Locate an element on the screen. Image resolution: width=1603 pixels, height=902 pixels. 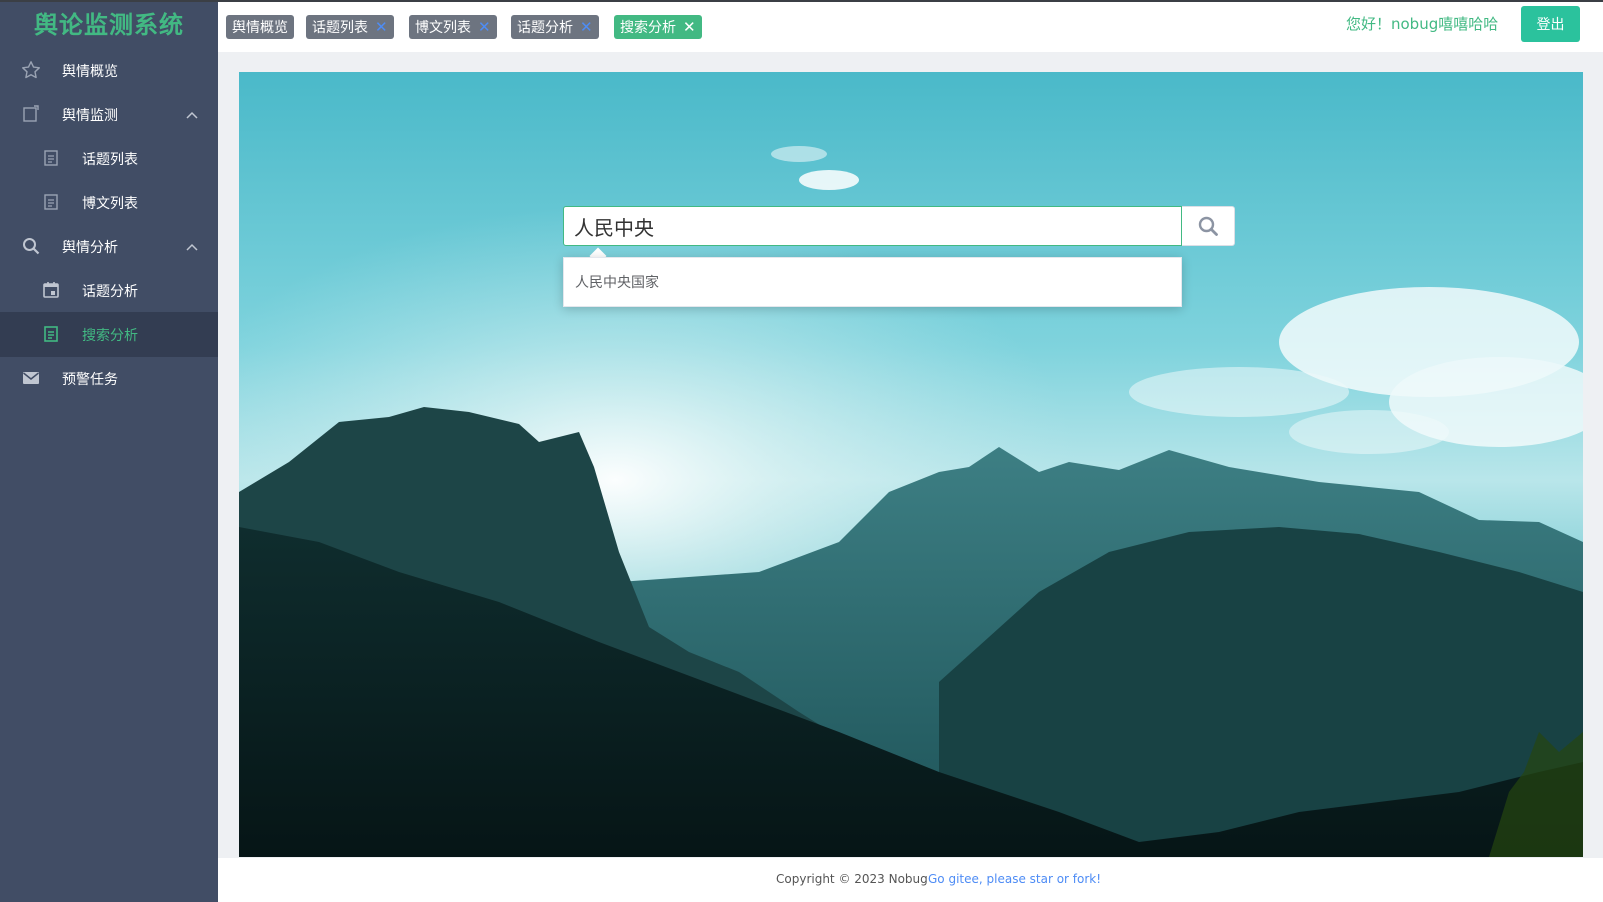
search-suggestions: 人民中央国家 is located at coordinates (872, 282).